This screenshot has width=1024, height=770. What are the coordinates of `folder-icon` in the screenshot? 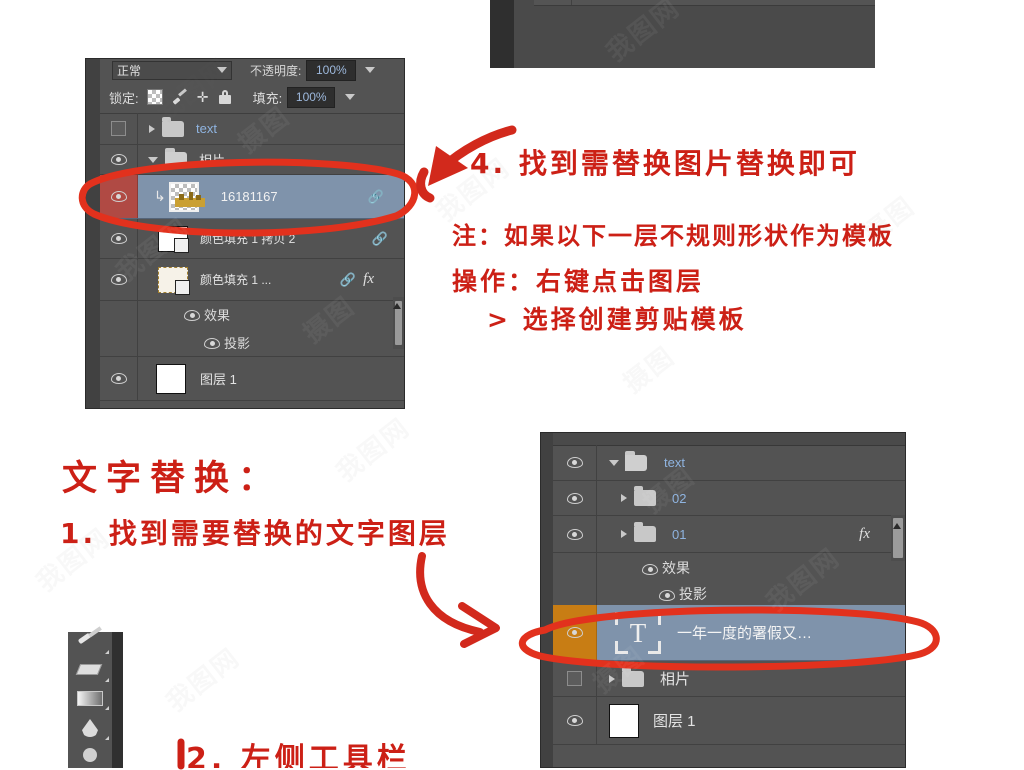 It's located at (645, 532).